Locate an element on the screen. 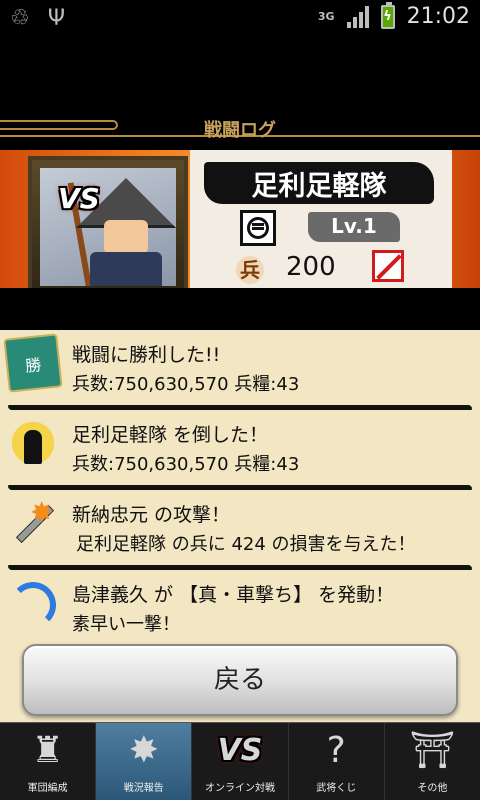 This screenshot has height=800, width=480. recycle-icon: ♲ is located at coordinates (20, 18).